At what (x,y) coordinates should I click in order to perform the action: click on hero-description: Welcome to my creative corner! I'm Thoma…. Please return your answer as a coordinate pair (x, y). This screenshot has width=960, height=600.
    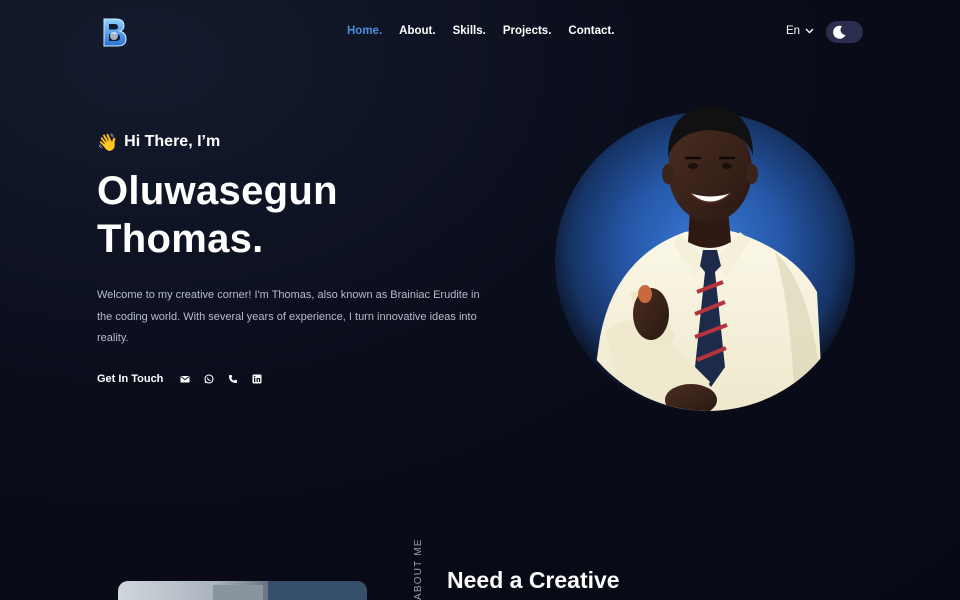
    Looking at the image, I should click on (288, 316).